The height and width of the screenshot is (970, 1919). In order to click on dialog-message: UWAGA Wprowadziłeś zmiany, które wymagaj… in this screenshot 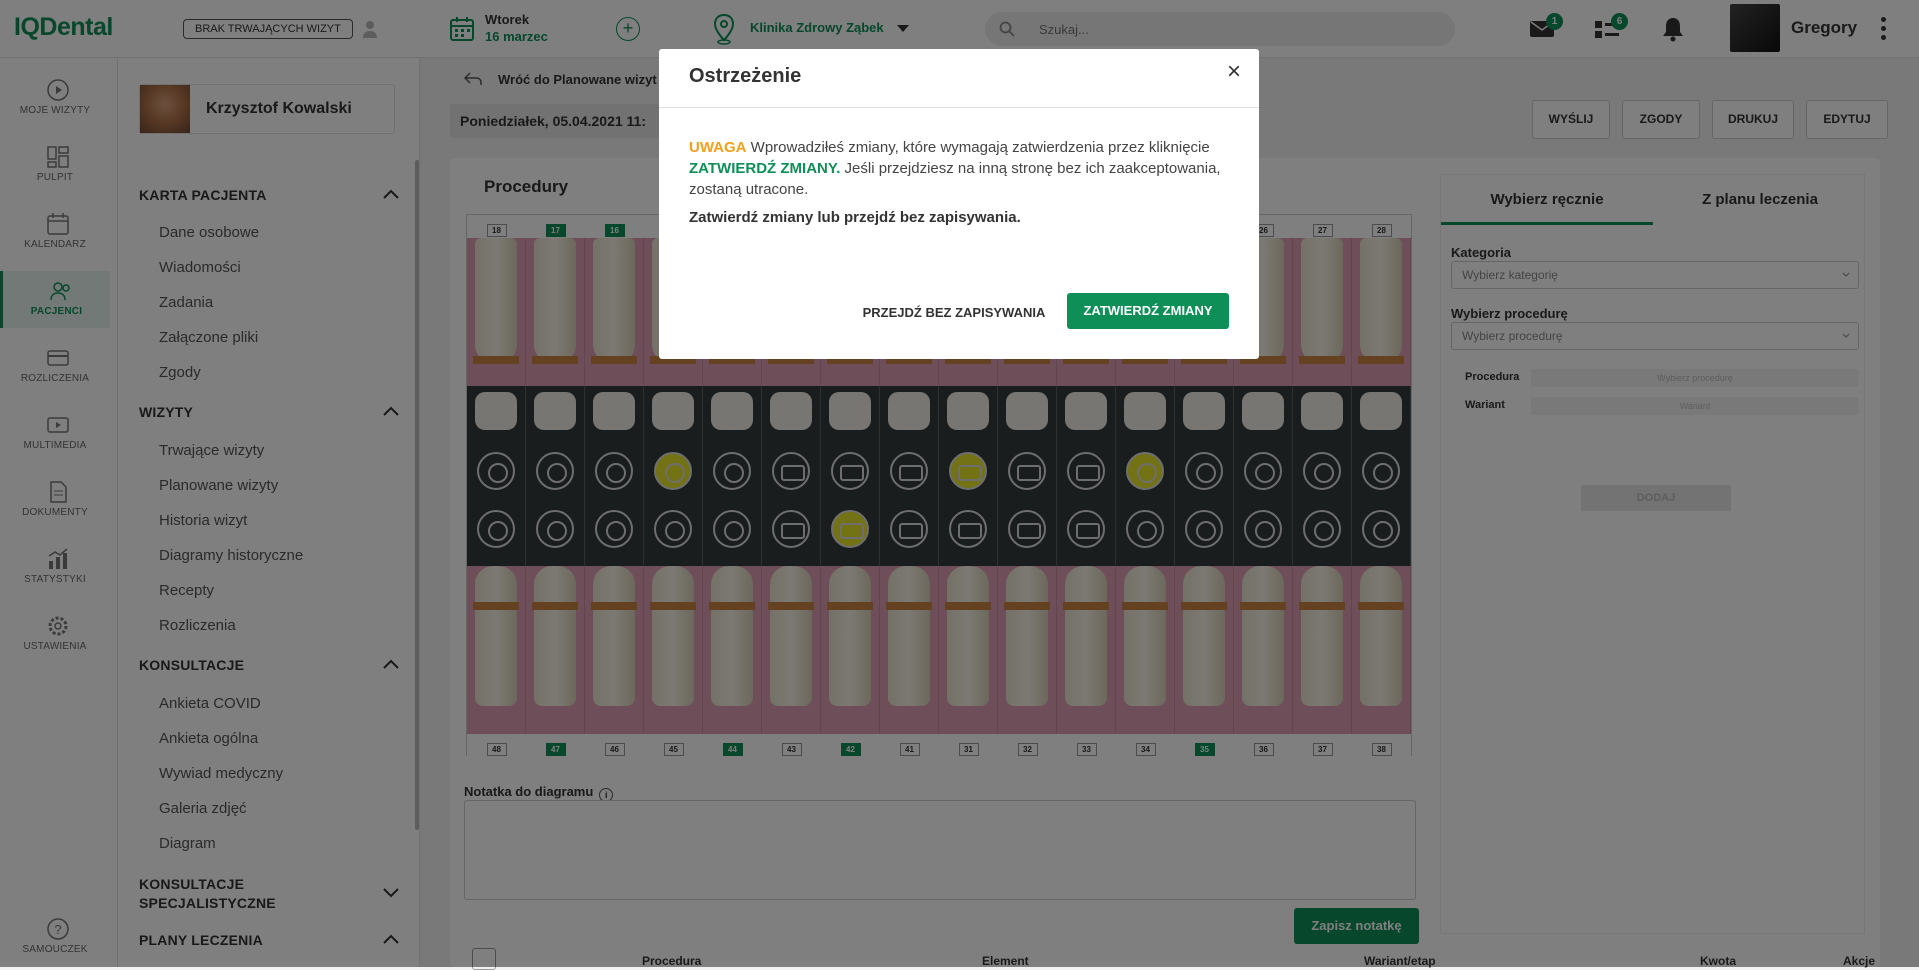, I will do `click(955, 168)`.